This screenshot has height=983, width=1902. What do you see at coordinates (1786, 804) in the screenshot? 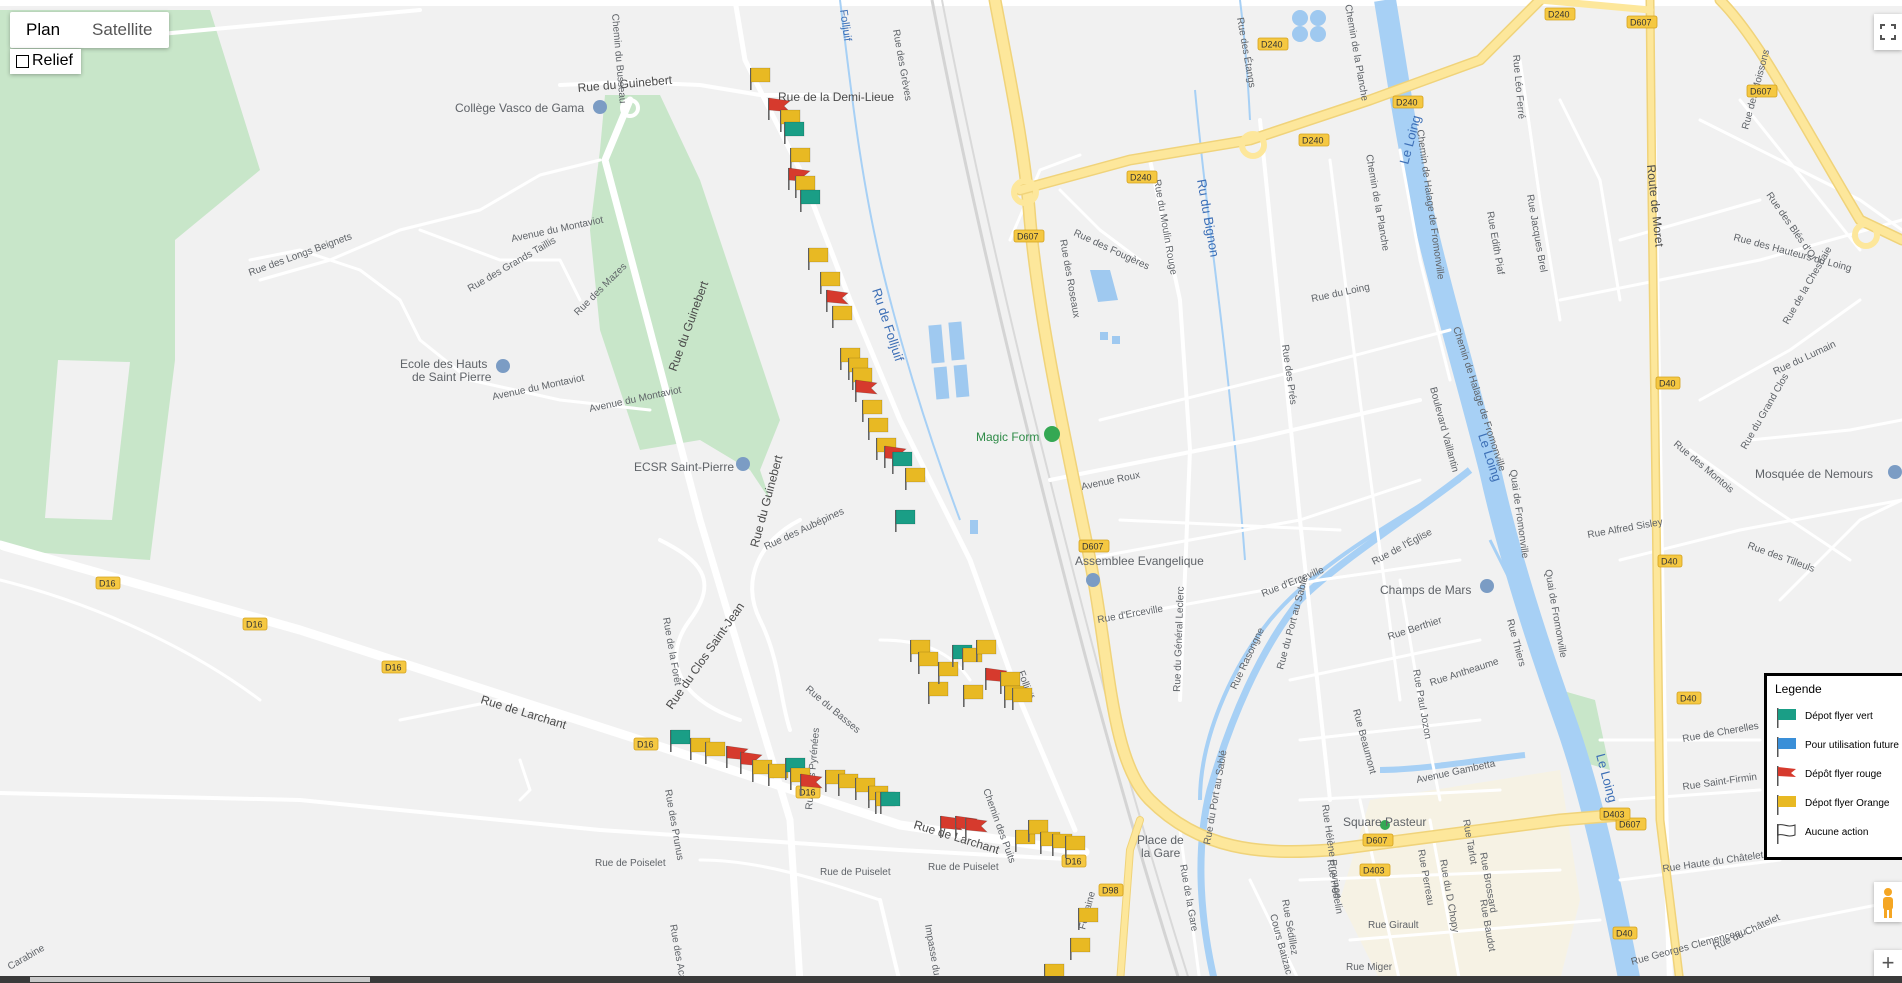
I see `flag-orange-icon` at bounding box center [1786, 804].